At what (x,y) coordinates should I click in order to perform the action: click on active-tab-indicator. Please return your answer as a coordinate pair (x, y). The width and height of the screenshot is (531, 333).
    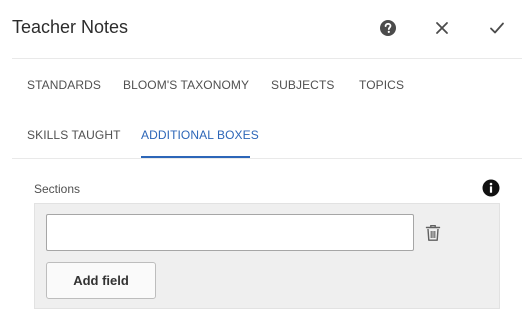
    Looking at the image, I should click on (195, 157).